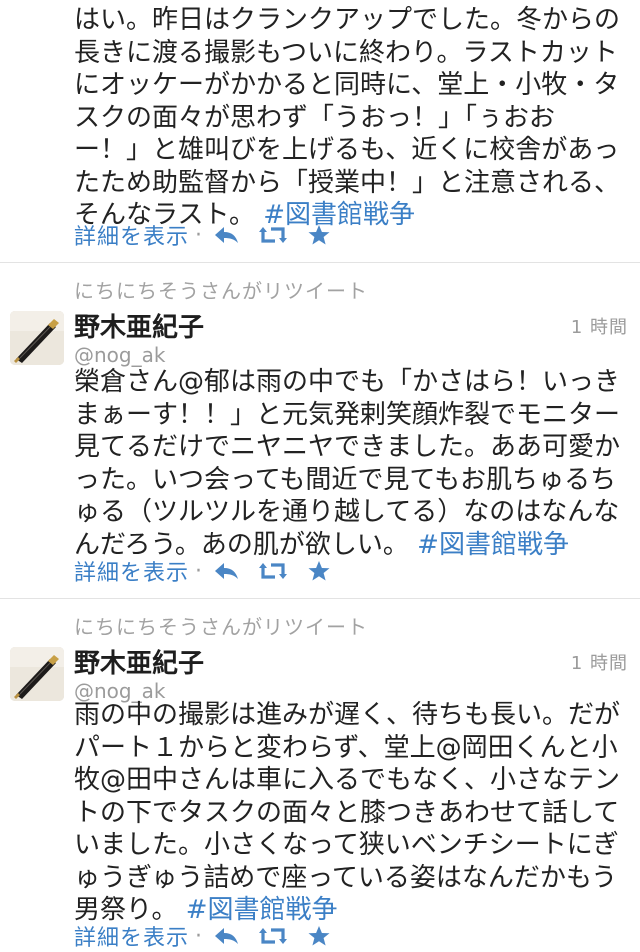 Image resolution: width=640 pixels, height=952 pixels. I want to click on author-handle: @nog_ak, so click(120, 355).